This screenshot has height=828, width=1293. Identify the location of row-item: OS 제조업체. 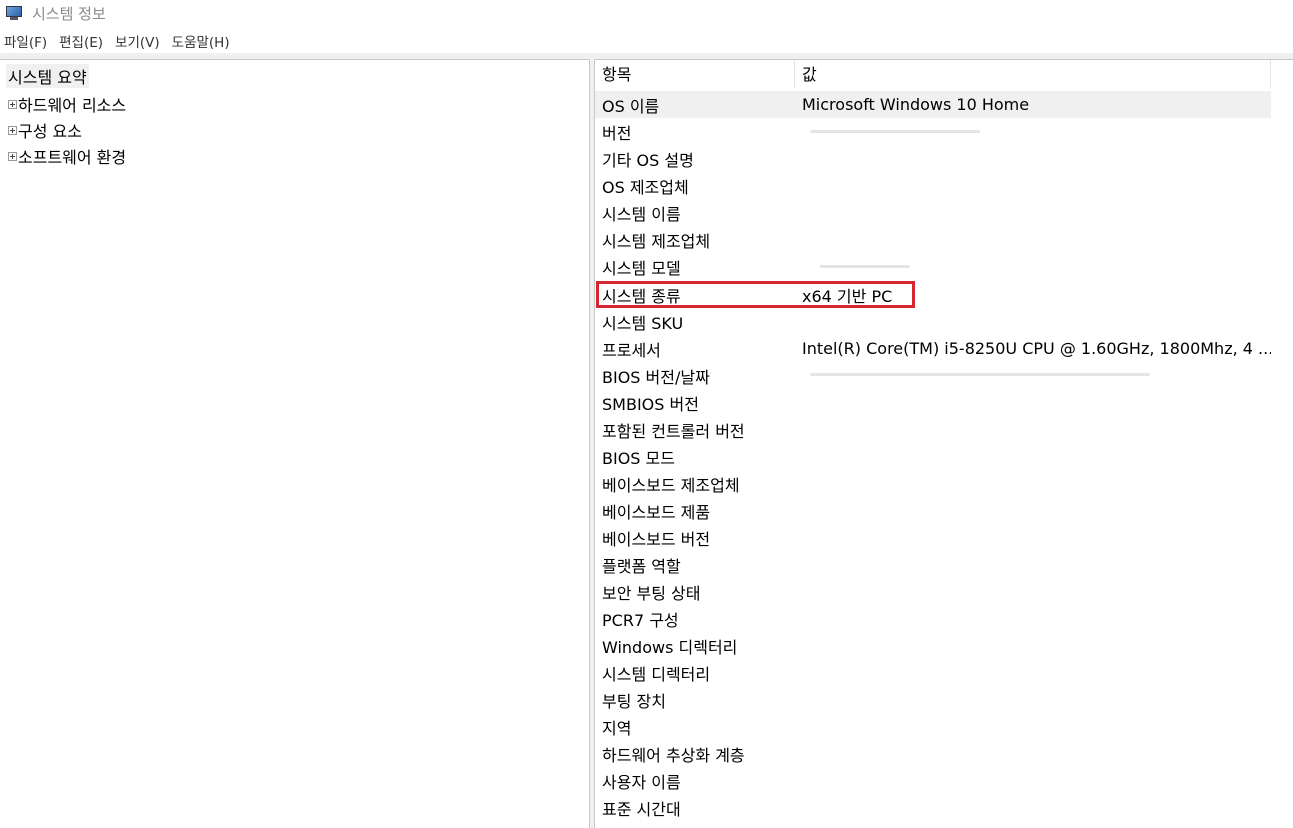
(645, 187).